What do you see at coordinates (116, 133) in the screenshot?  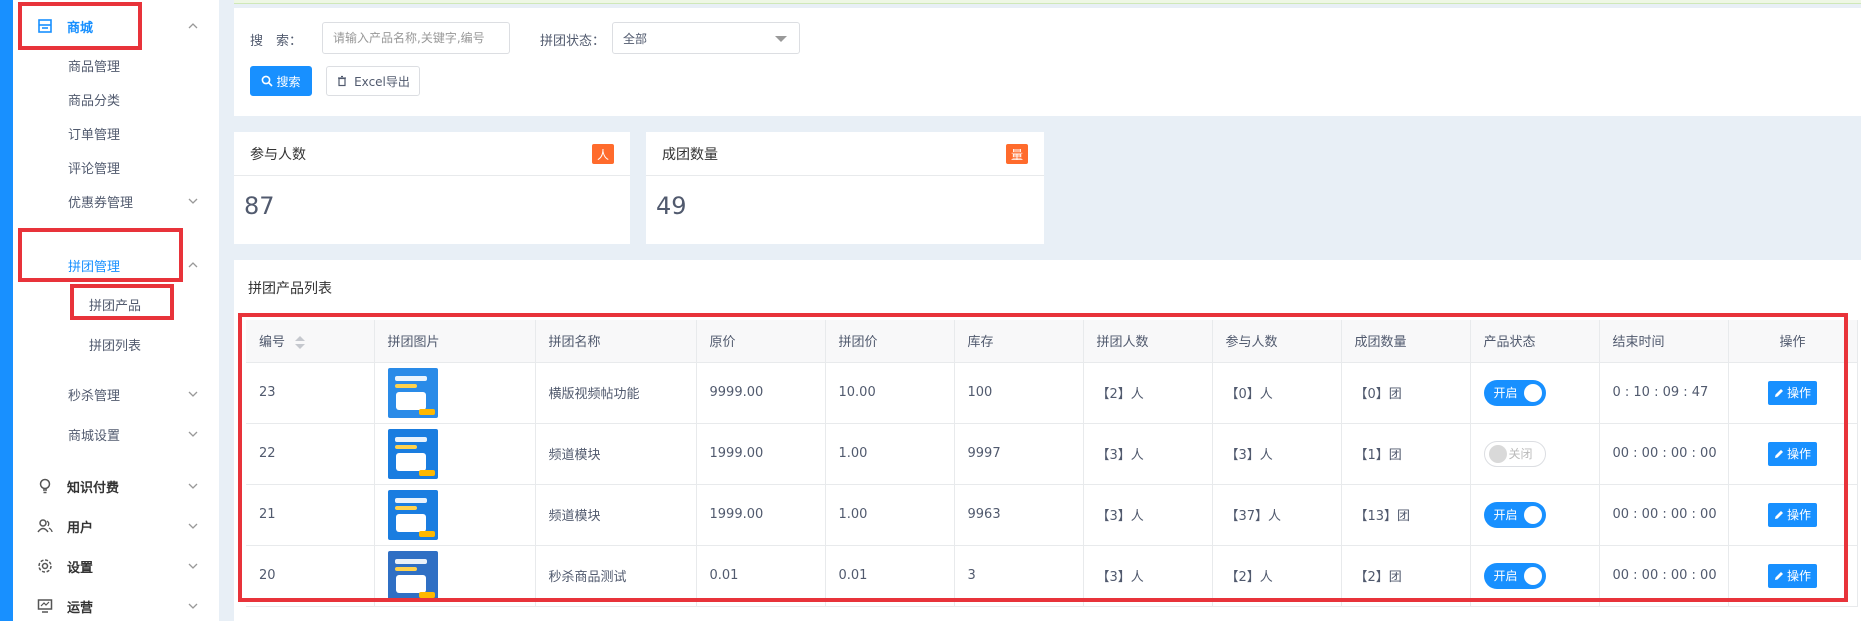 I see `sidebar-item-order-mgmt: 订单管理` at bounding box center [116, 133].